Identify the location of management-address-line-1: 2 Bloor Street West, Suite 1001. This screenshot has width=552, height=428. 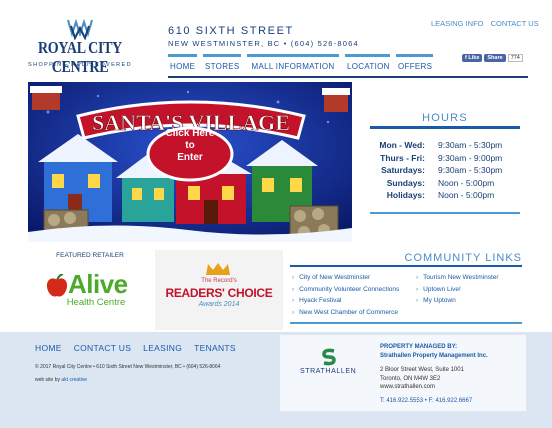
(422, 370).